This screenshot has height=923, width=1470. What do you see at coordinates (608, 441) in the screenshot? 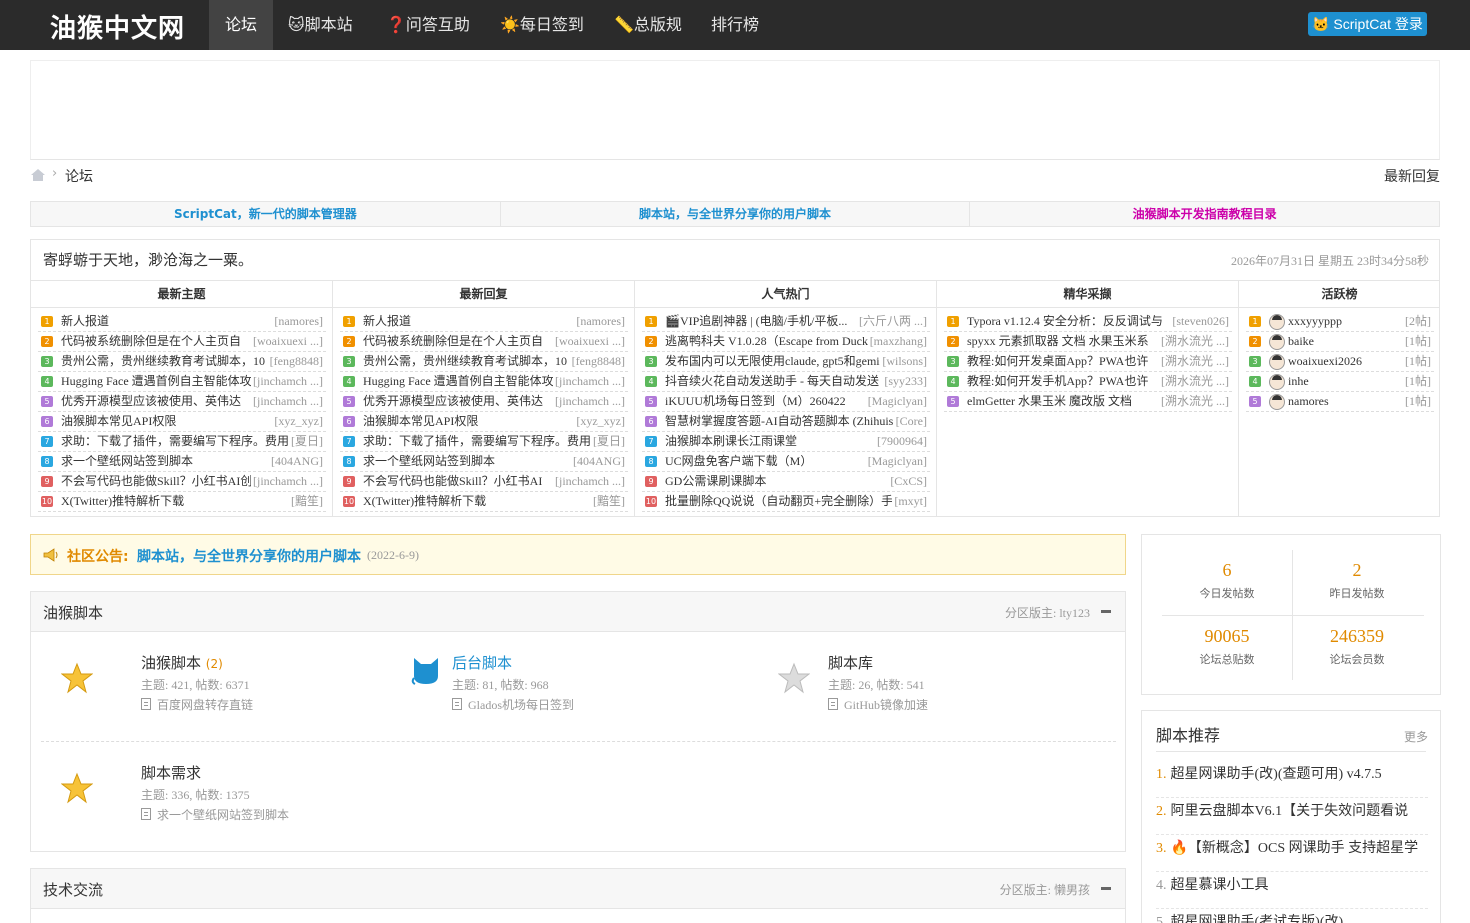
I see `list-item-author: [夏日]` at bounding box center [608, 441].